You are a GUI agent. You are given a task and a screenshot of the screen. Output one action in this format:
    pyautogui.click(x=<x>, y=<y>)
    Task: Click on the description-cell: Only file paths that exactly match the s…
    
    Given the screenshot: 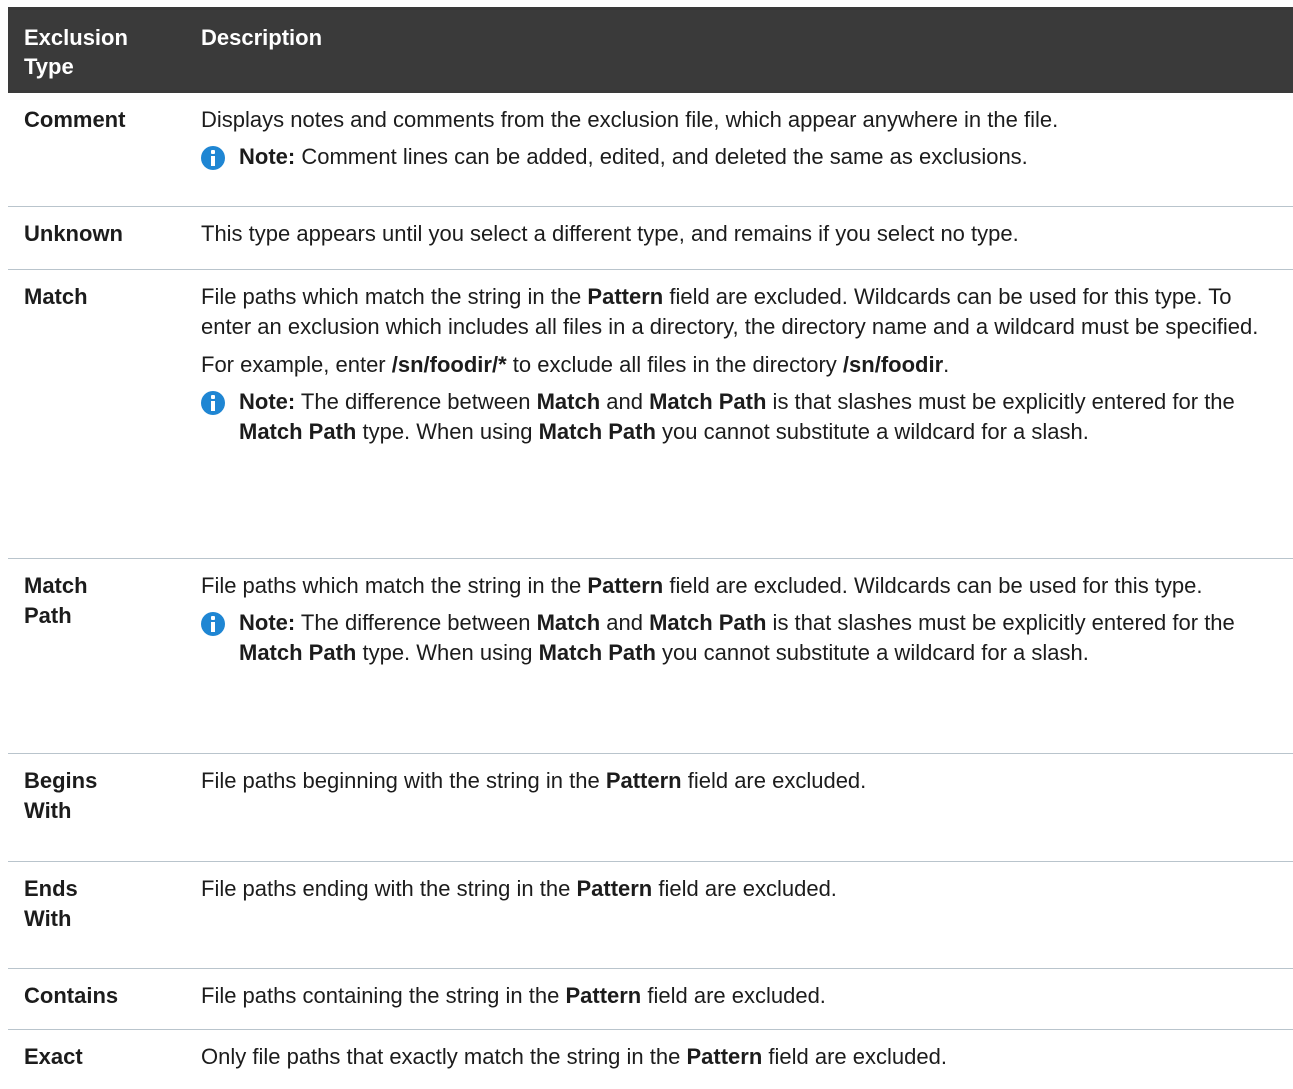 What is the action you would take?
    pyautogui.click(x=742, y=1059)
    